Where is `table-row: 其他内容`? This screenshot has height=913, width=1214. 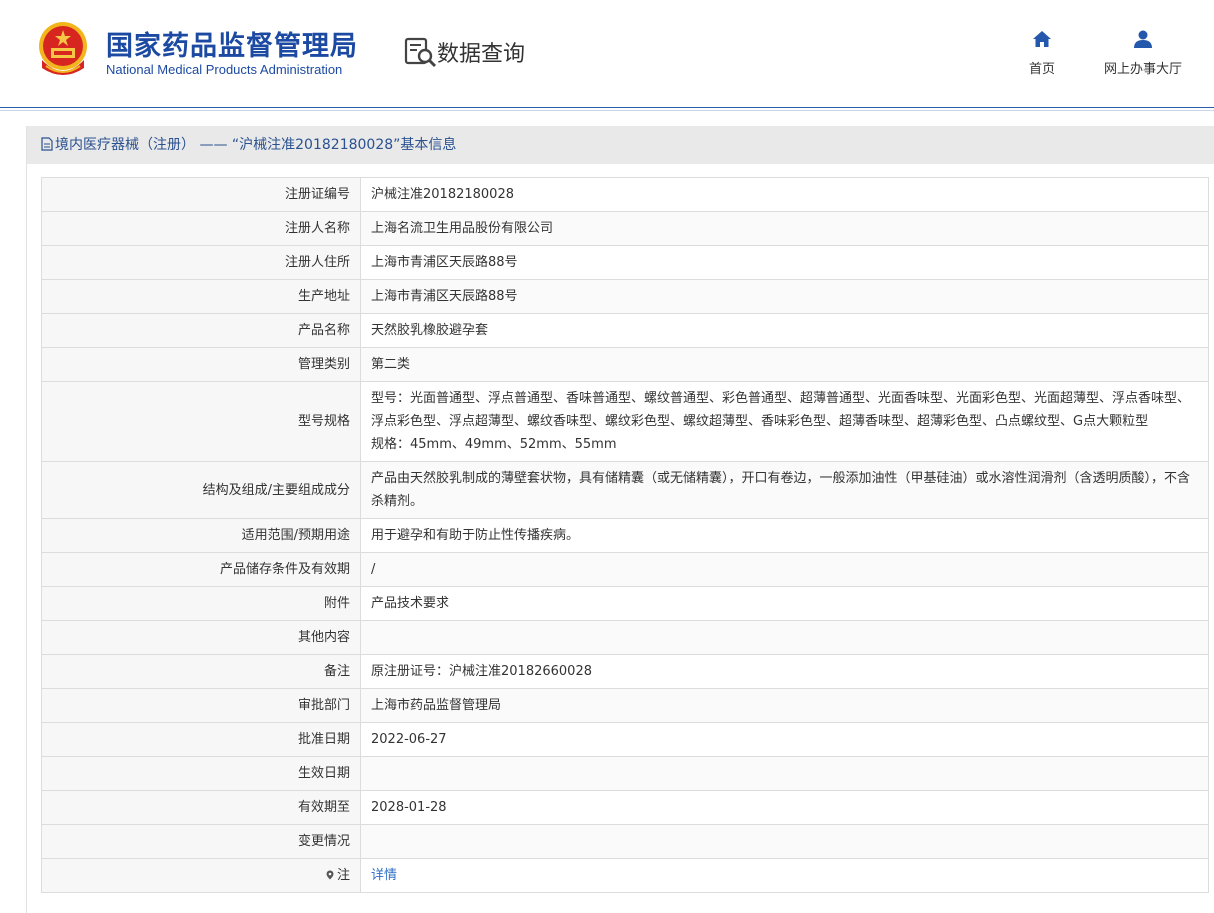 table-row: 其他内容 is located at coordinates (625, 637).